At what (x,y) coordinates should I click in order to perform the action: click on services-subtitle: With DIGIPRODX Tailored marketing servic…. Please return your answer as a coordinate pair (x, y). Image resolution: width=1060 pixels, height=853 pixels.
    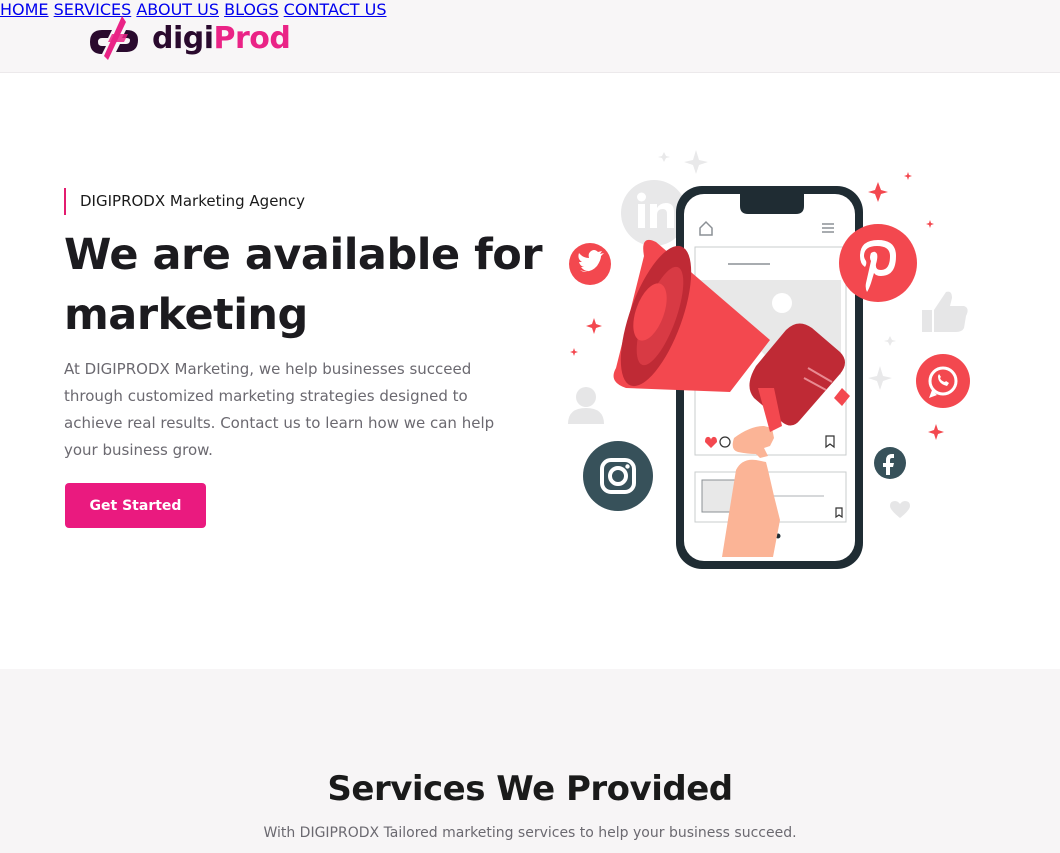
    Looking at the image, I should click on (530, 833).